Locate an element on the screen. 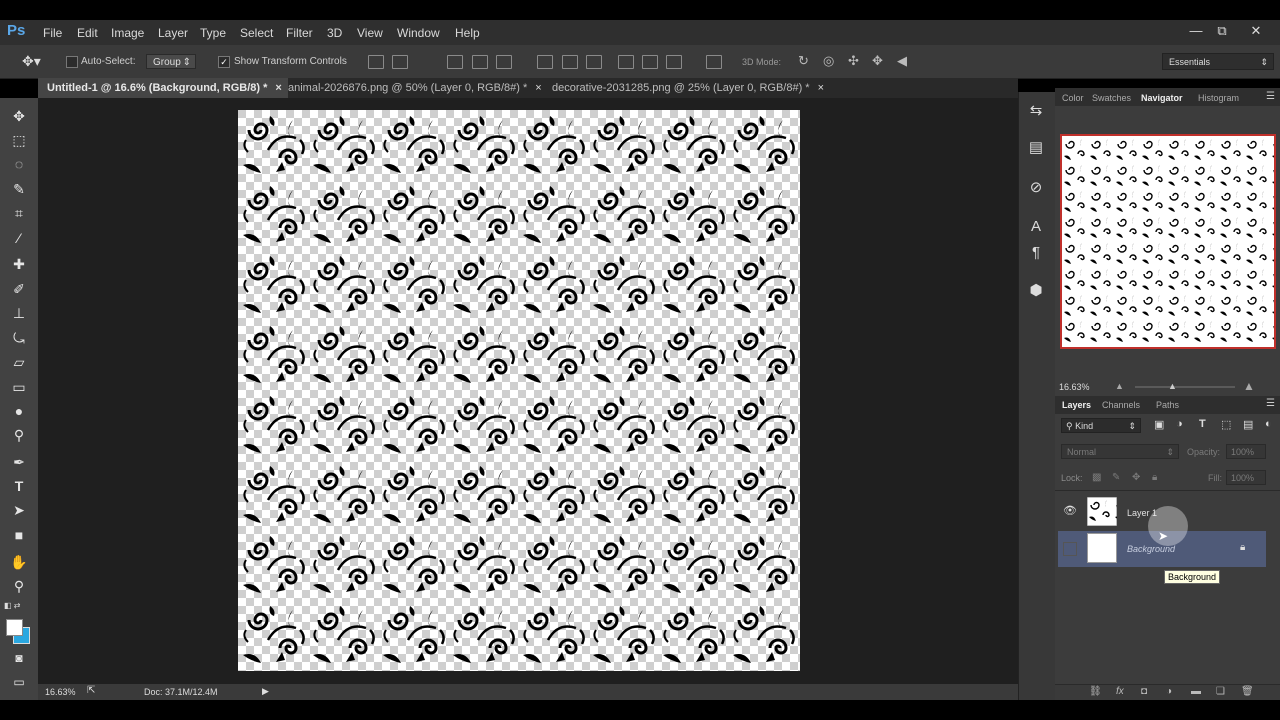 The image size is (1280, 720). type-tool-icon: T is located at coordinates (19, 486).